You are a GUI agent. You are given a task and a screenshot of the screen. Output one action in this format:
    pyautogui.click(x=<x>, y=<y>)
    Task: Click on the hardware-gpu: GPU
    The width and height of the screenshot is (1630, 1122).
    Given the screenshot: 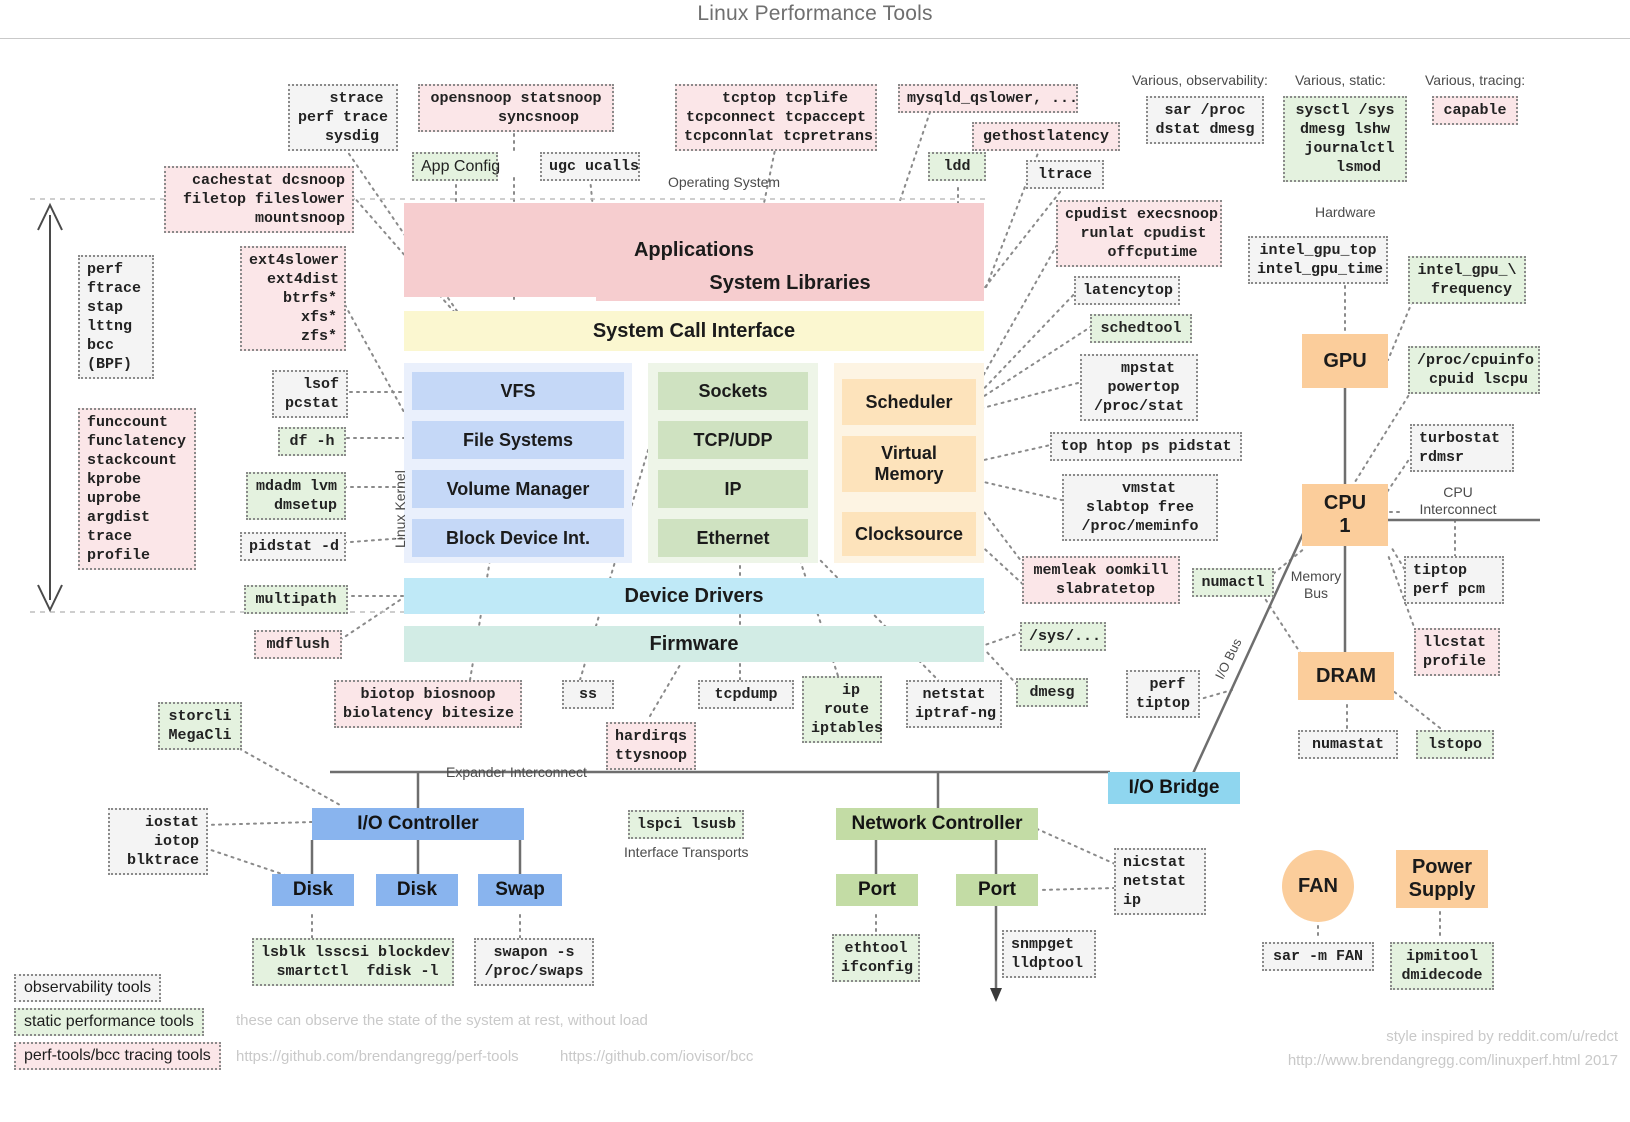 What is the action you would take?
    pyautogui.click(x=1345, y=361)
    